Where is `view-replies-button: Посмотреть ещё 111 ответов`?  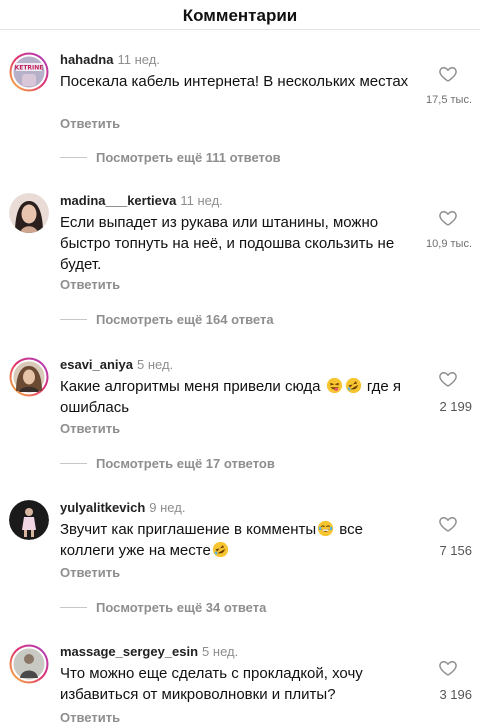
view-replies-button: Посмотреть ещё 111 ответов is located at coordinates (170, 157).